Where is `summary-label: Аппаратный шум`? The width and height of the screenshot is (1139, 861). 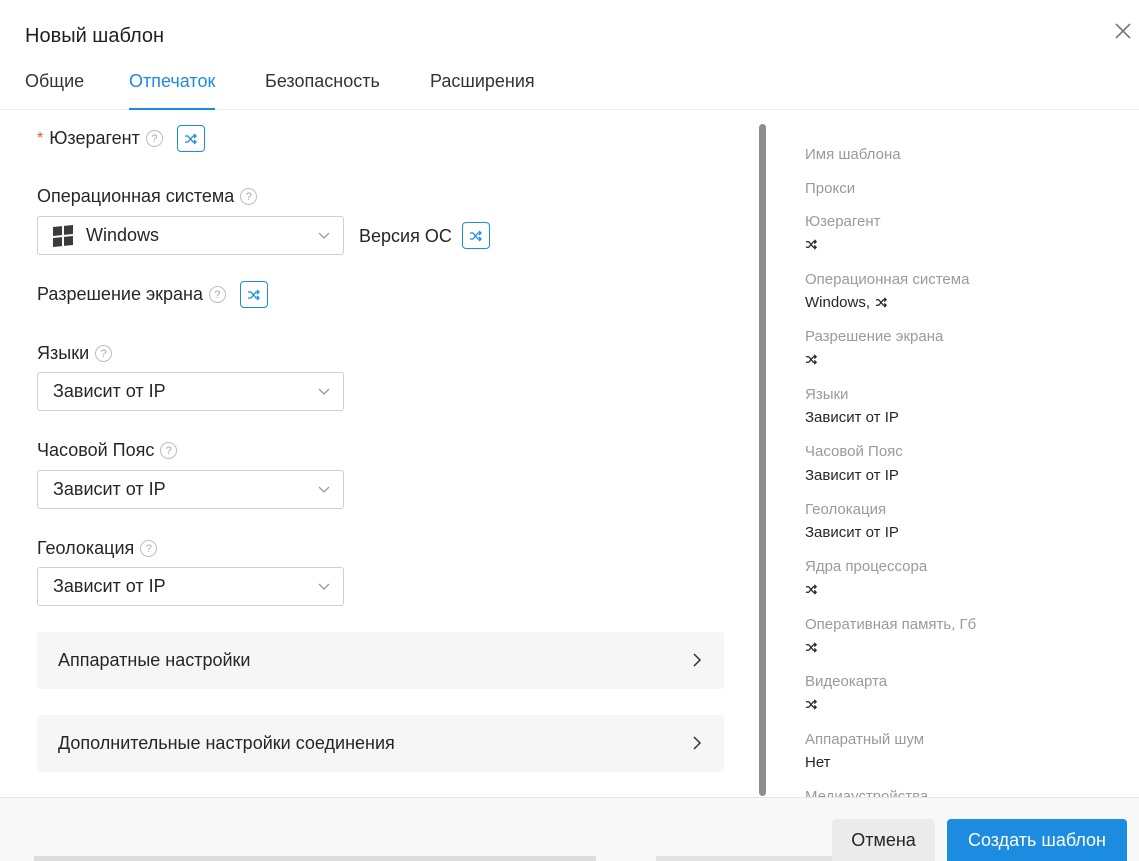 summary-label: Аппаратный шум is located at coordinates (865, 739).